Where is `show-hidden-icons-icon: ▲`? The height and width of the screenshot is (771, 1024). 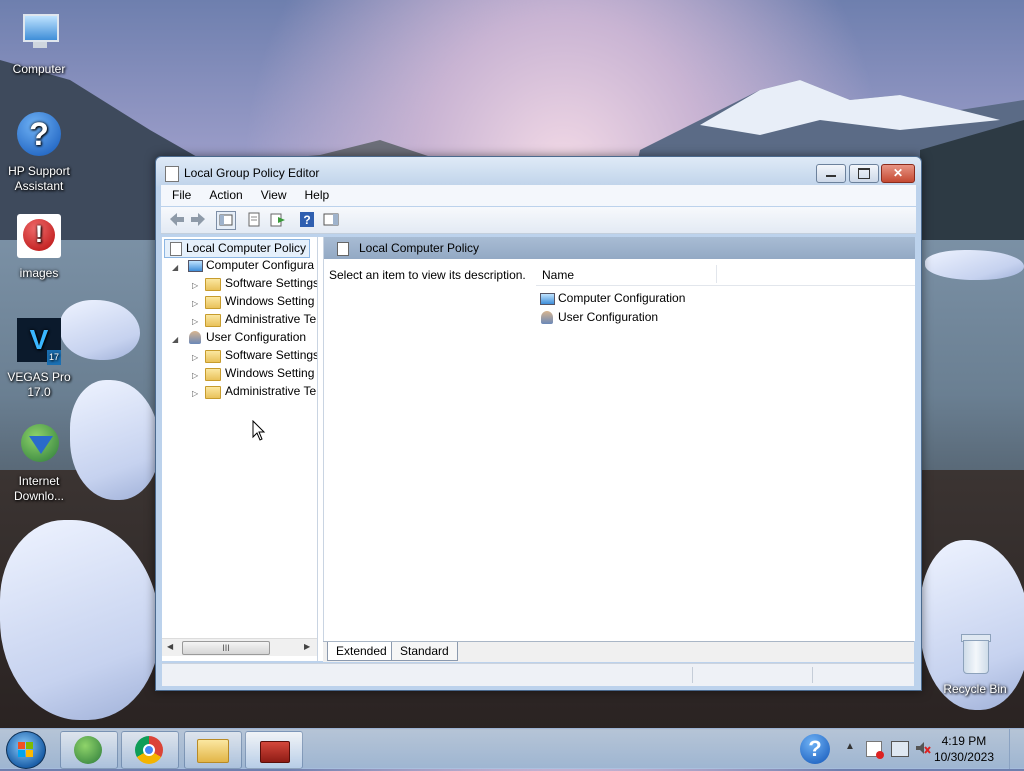 show-hidden-icons-icon: ▲ is located at coordinates (850, 746).